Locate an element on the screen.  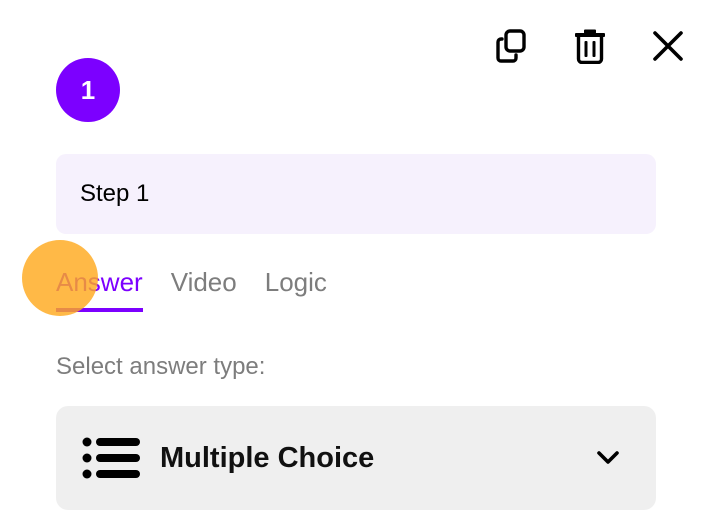
tab-bar: Answer Video Logic is located at coordinates (205, 289).